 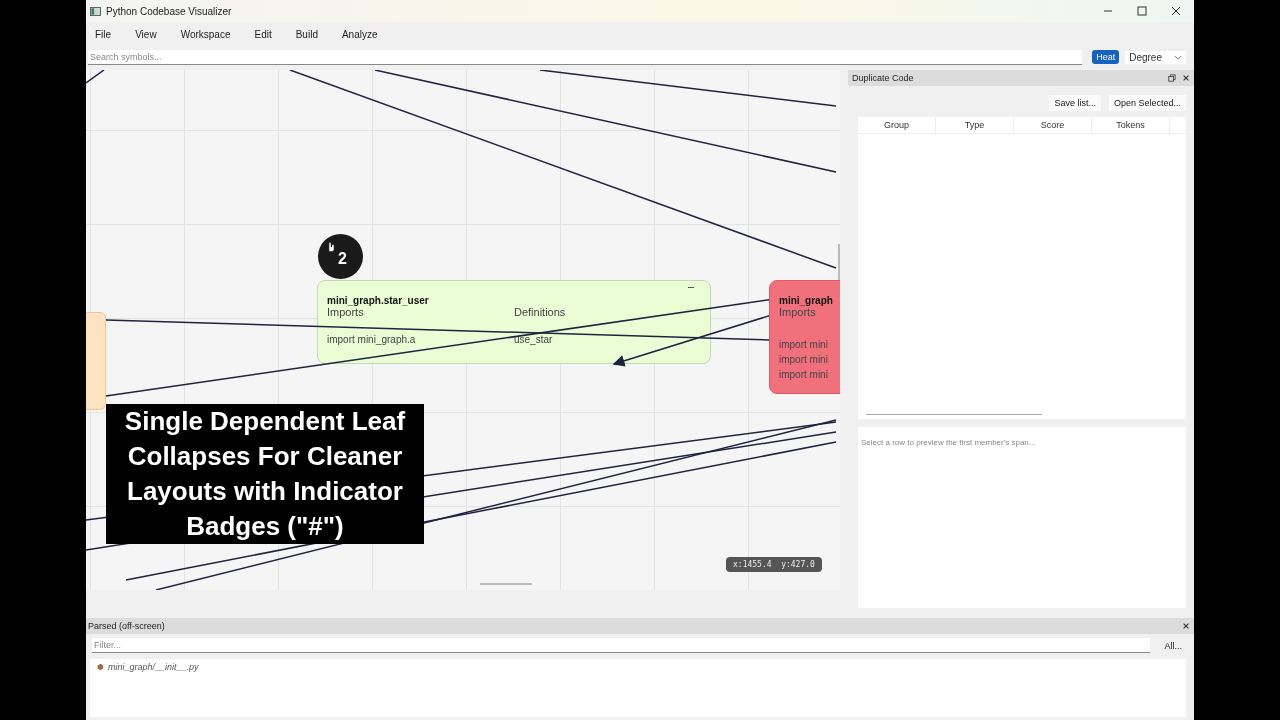 What do you see at coordinates (1106, 57) in the screenshot?
I see `heat-toggle: Heat` at bounding box center [1106, 57].